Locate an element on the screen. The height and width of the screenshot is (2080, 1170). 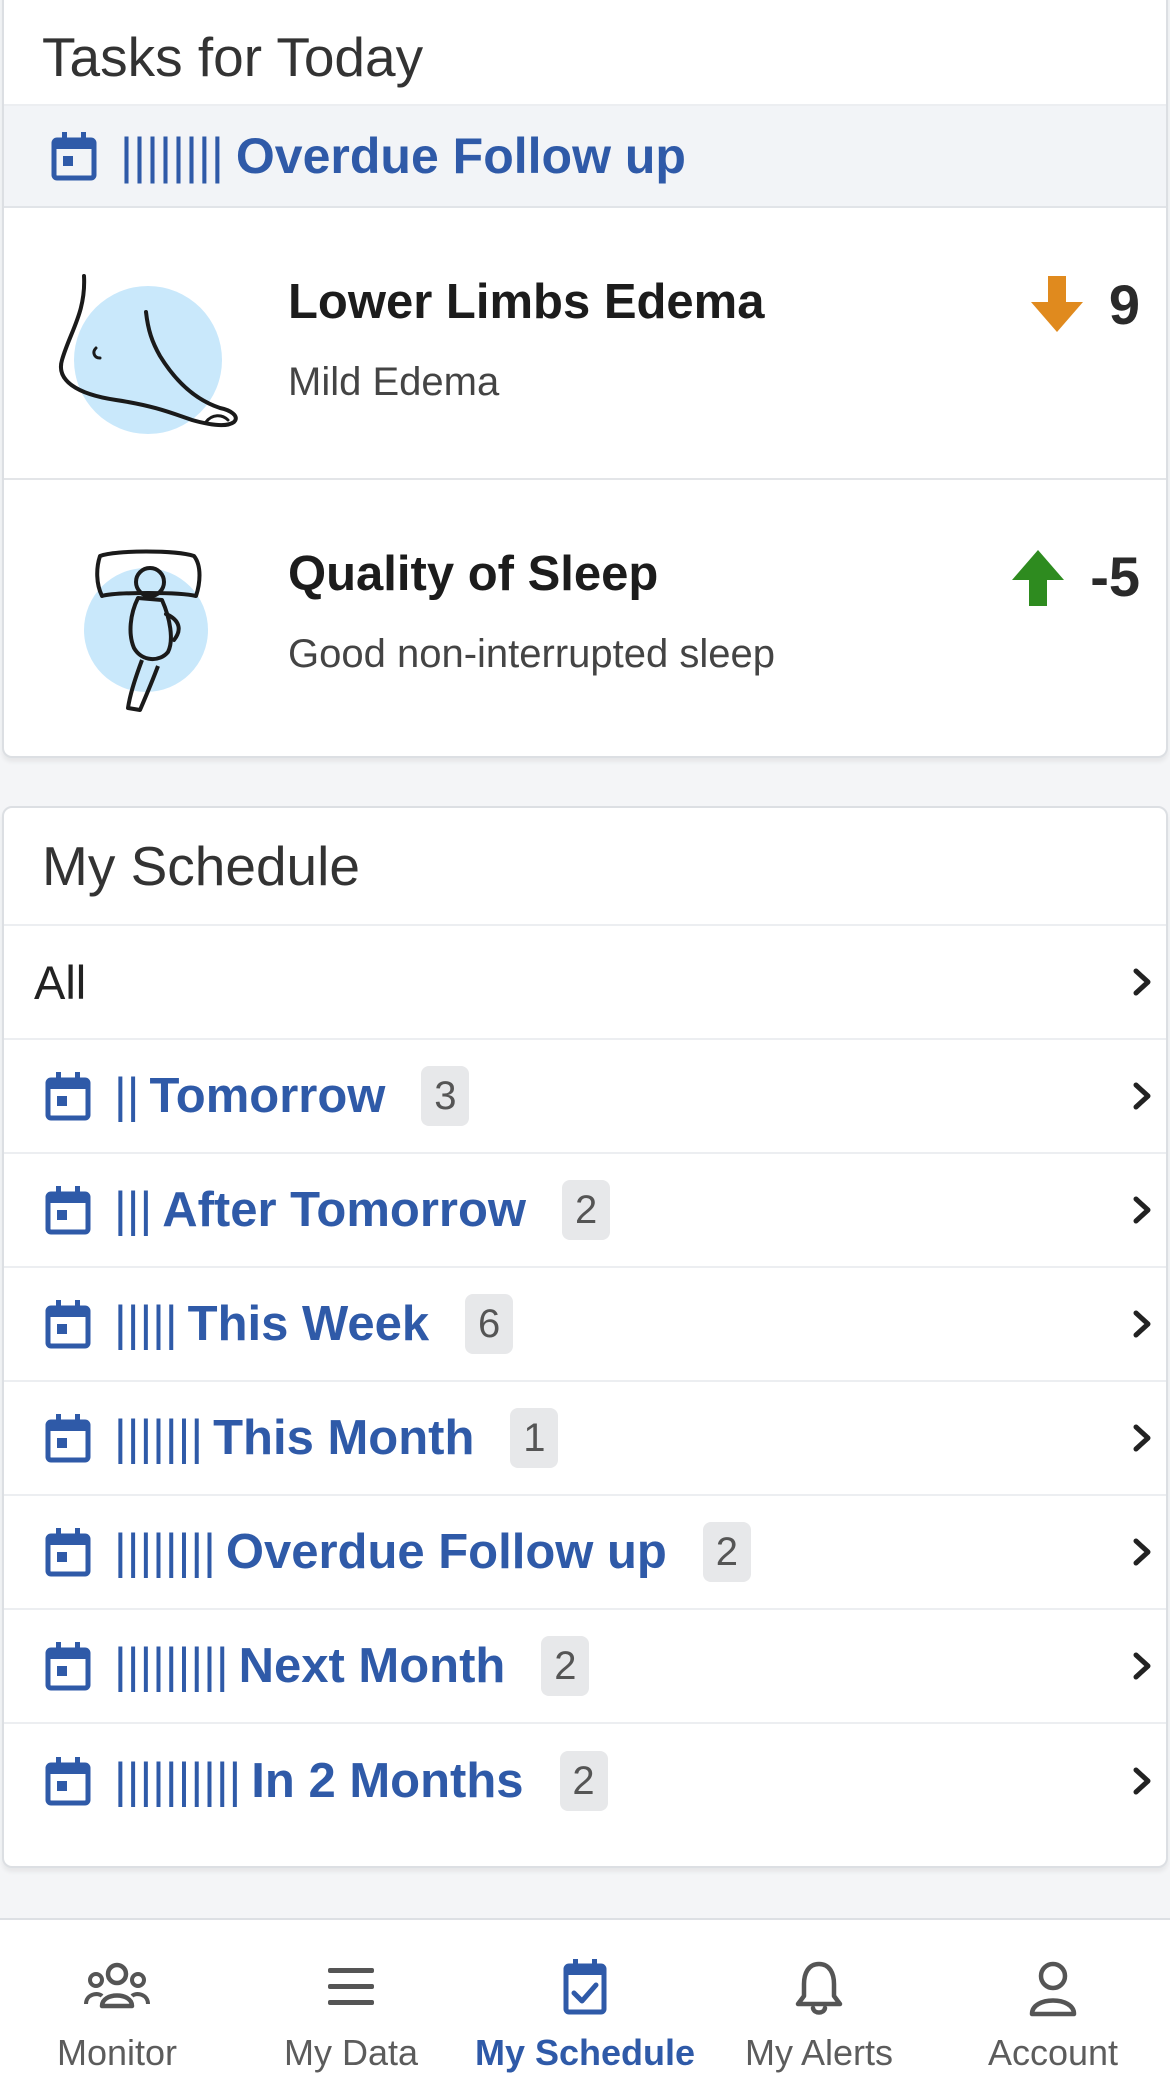
nav-my-alerts: My Alerts is located at coordinates (819, 2000).